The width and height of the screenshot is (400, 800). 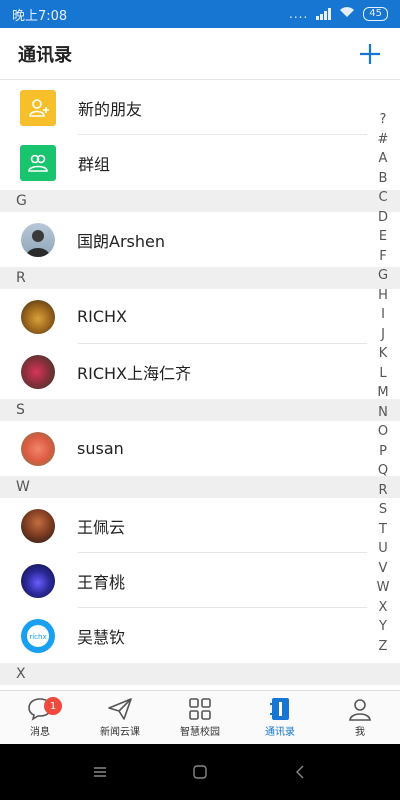 I want to click on section-header-r: R, so click(x=200, y=278).